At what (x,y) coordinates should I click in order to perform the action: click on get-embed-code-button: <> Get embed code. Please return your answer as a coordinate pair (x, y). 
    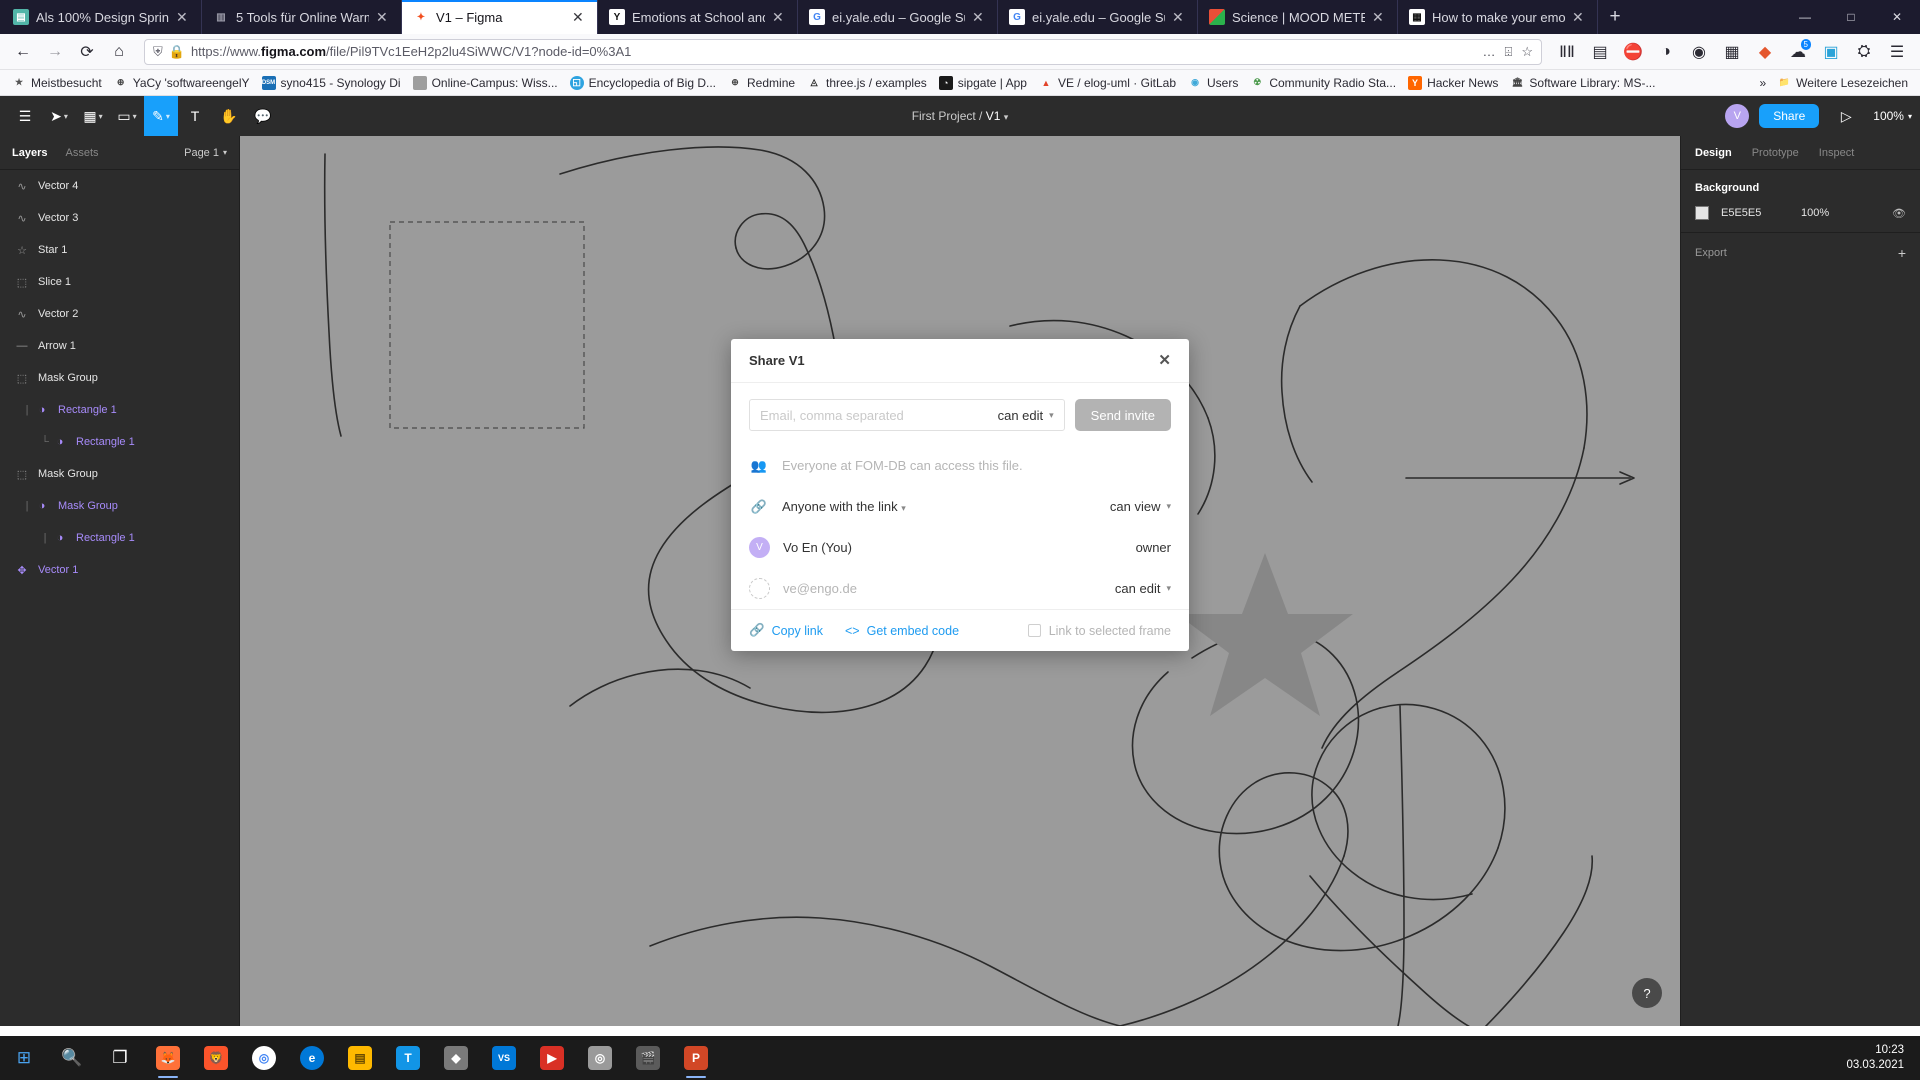
    Looking at the image, I should click on (902, 631).